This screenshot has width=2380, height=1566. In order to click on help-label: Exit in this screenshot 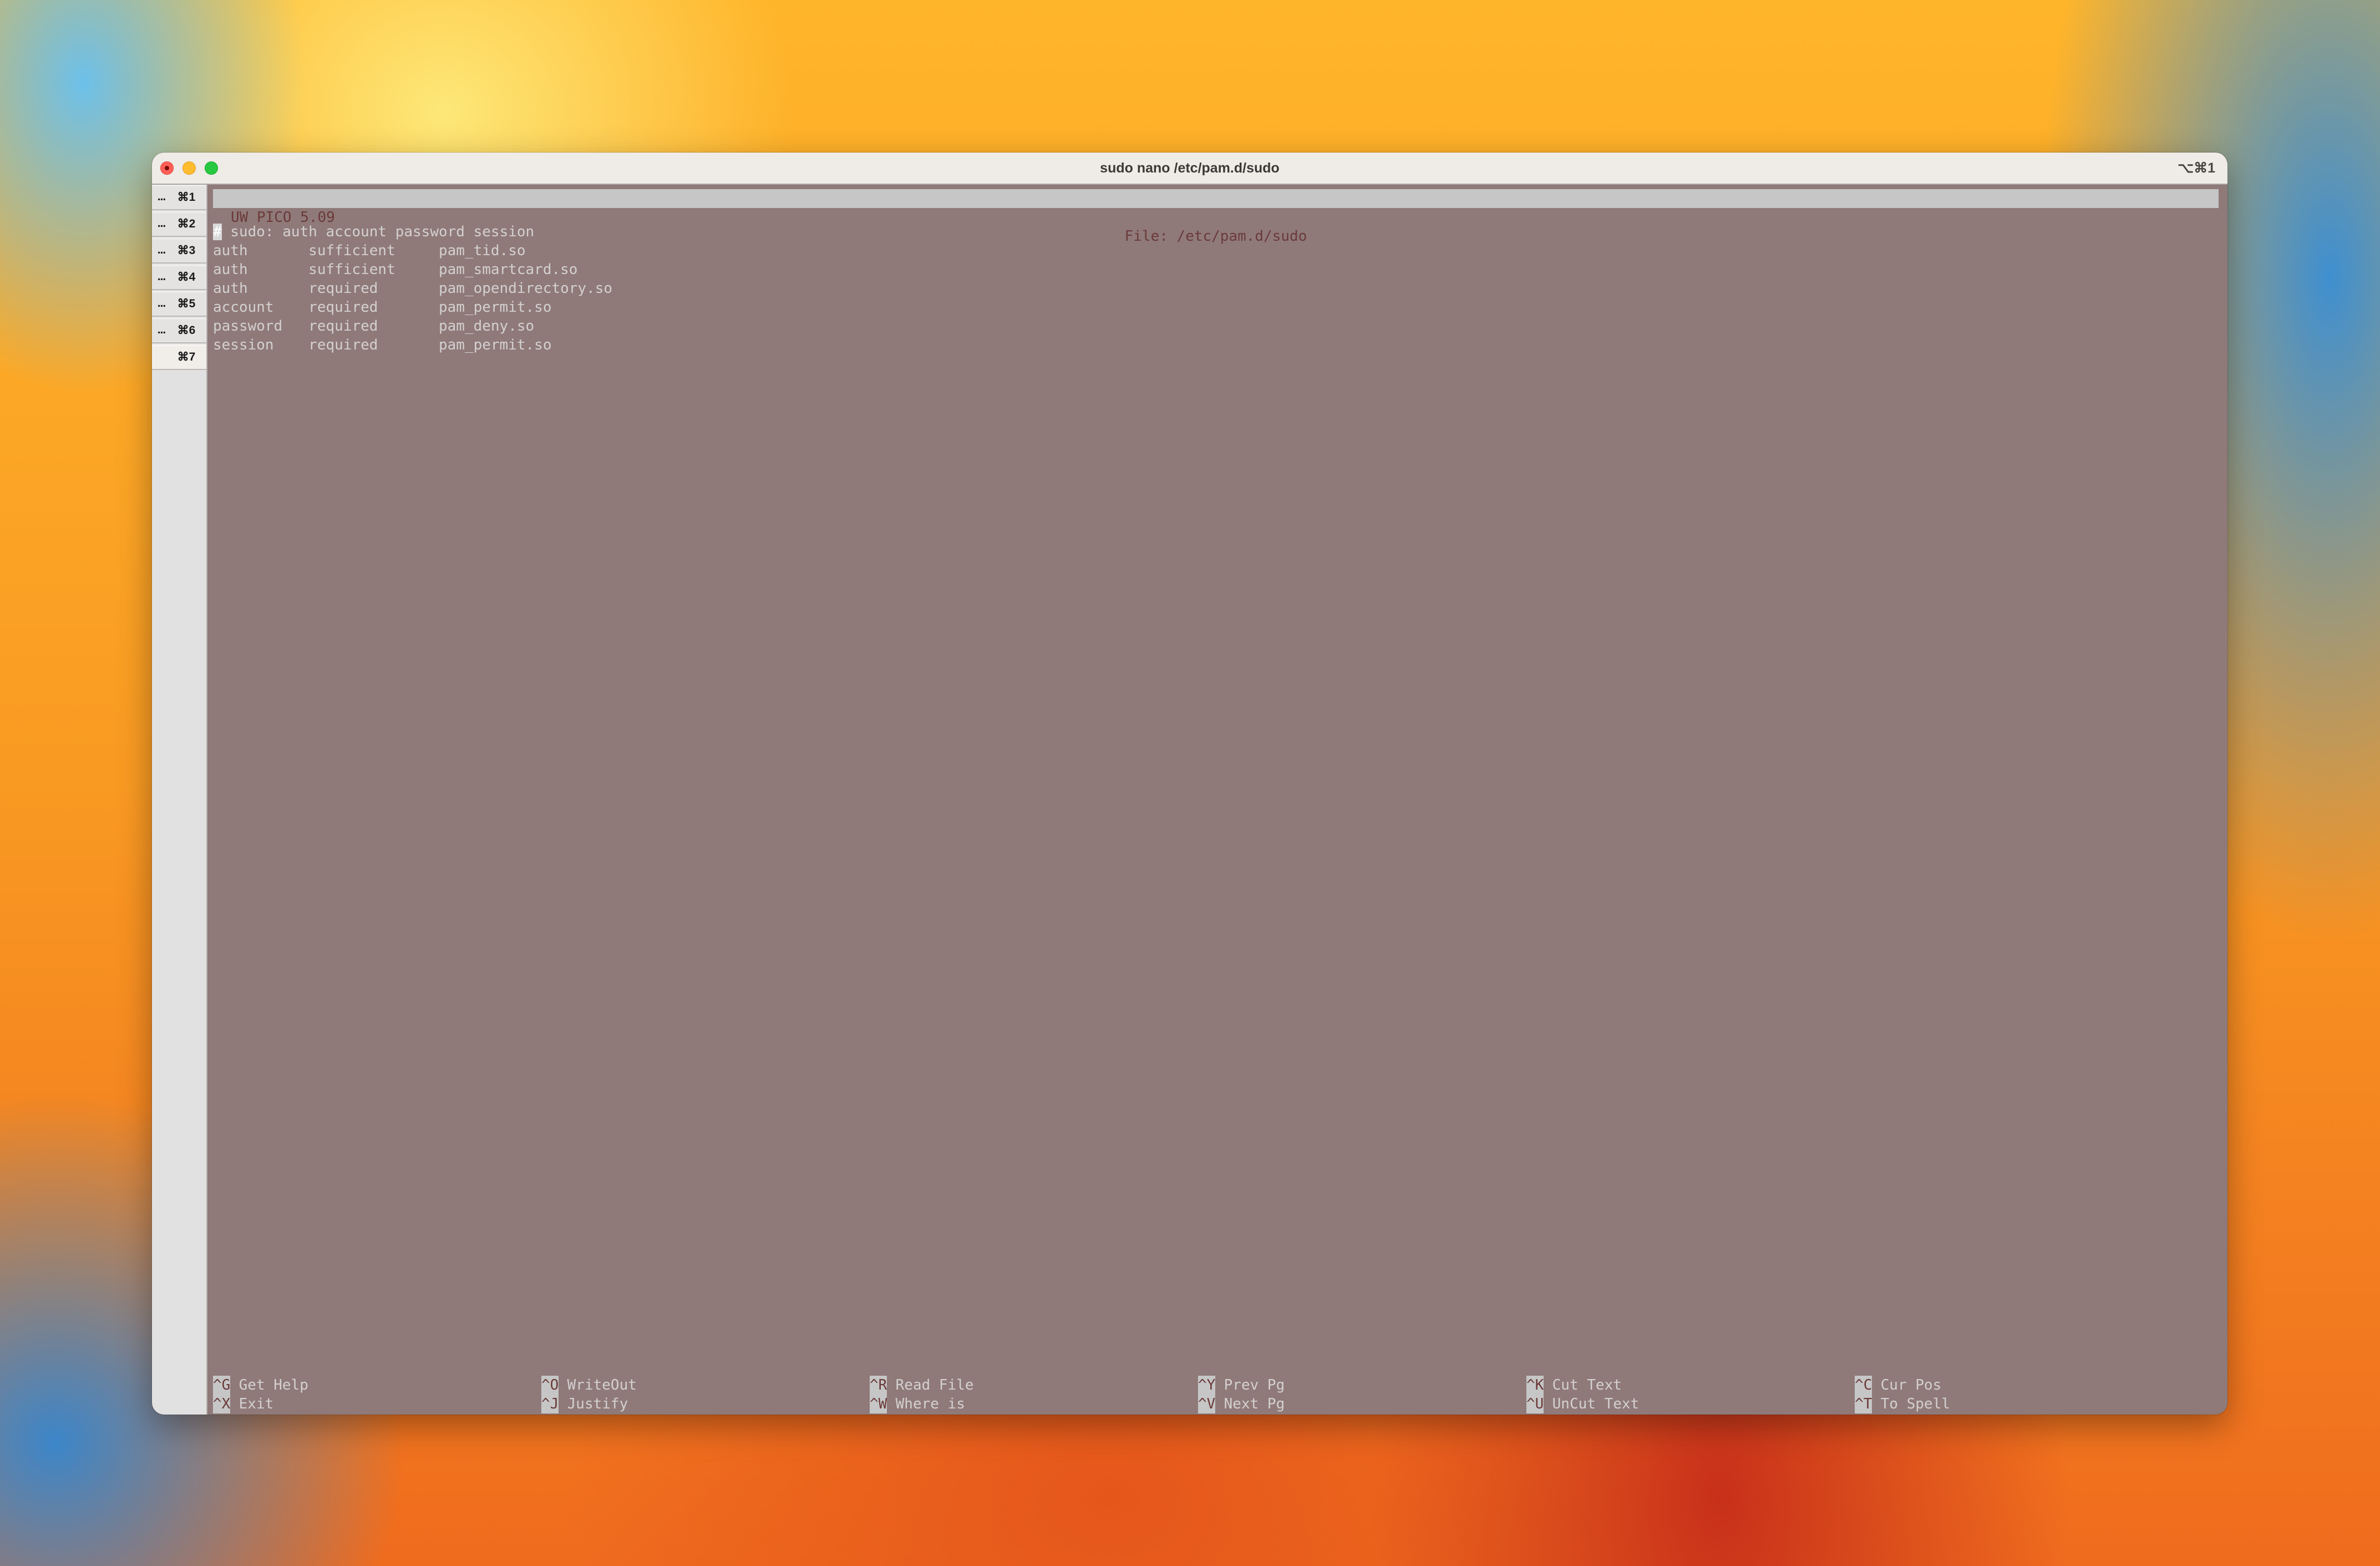, I will do `click(252, 1404)`.